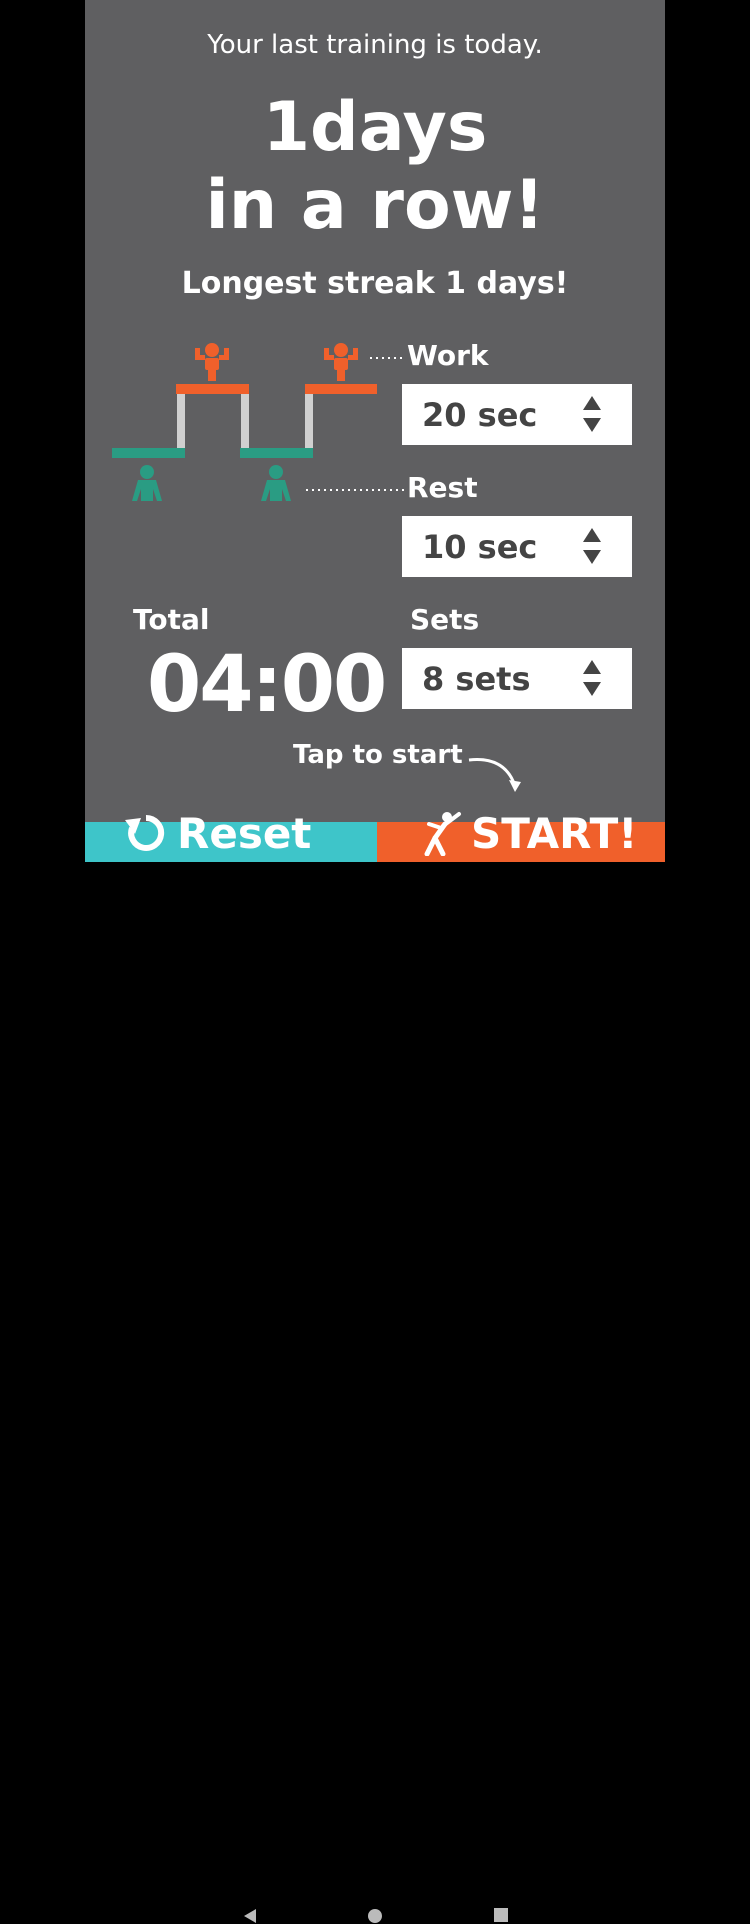 The image size is (750, 1924). I want to click on rest-duration-value: 10 sec, so click(480, 546).